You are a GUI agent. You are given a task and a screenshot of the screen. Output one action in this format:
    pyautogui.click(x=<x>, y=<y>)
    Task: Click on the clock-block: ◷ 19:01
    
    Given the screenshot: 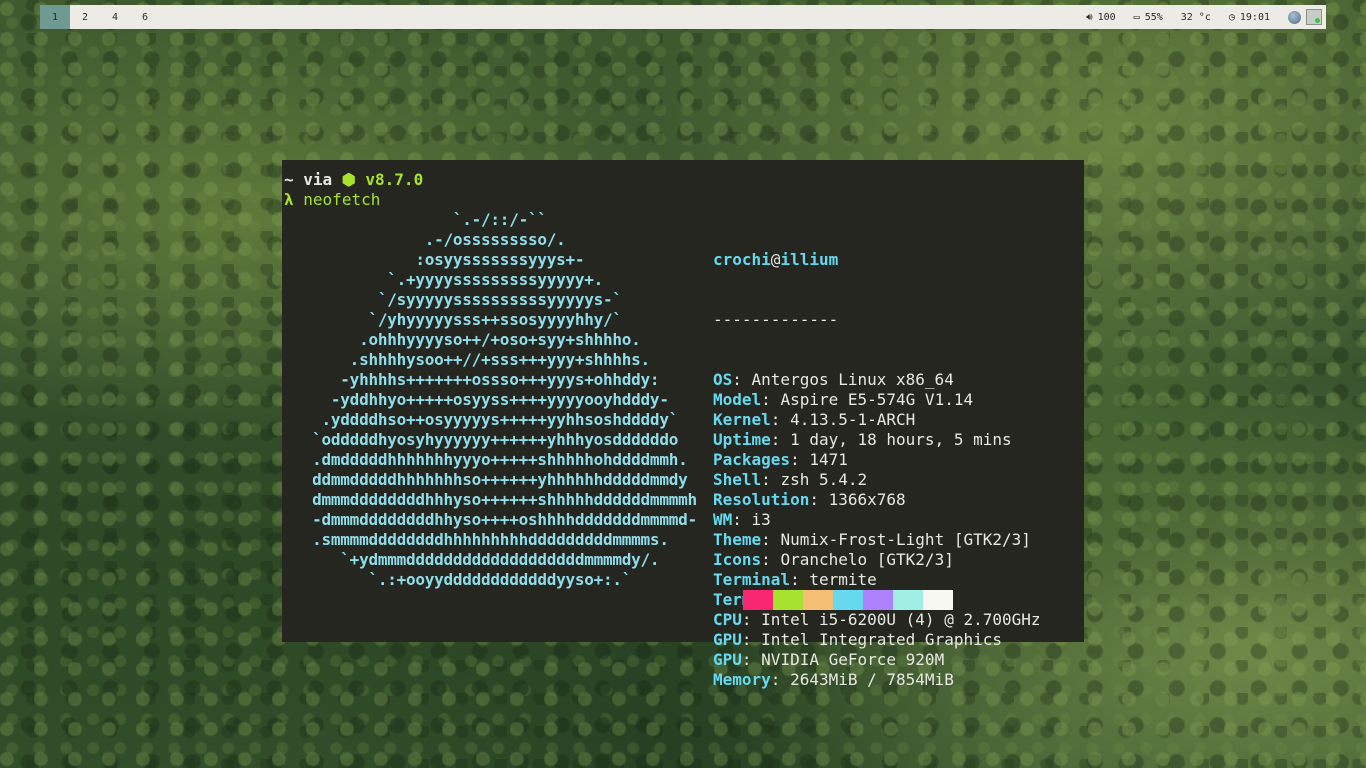 What is the action you would take?
    pyautogui.click(x=1249, y=17)
    